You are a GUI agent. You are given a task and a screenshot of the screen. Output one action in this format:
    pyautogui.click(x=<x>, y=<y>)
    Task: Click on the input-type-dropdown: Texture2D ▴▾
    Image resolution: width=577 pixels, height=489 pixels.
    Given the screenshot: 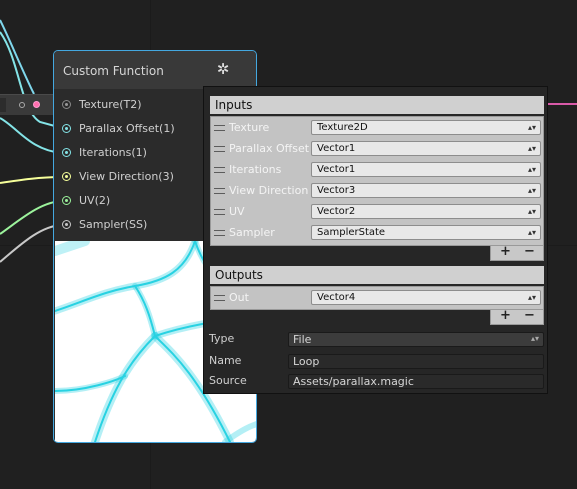 What is the action you would take?
    pyautogui.click(x=426, y=127)
    